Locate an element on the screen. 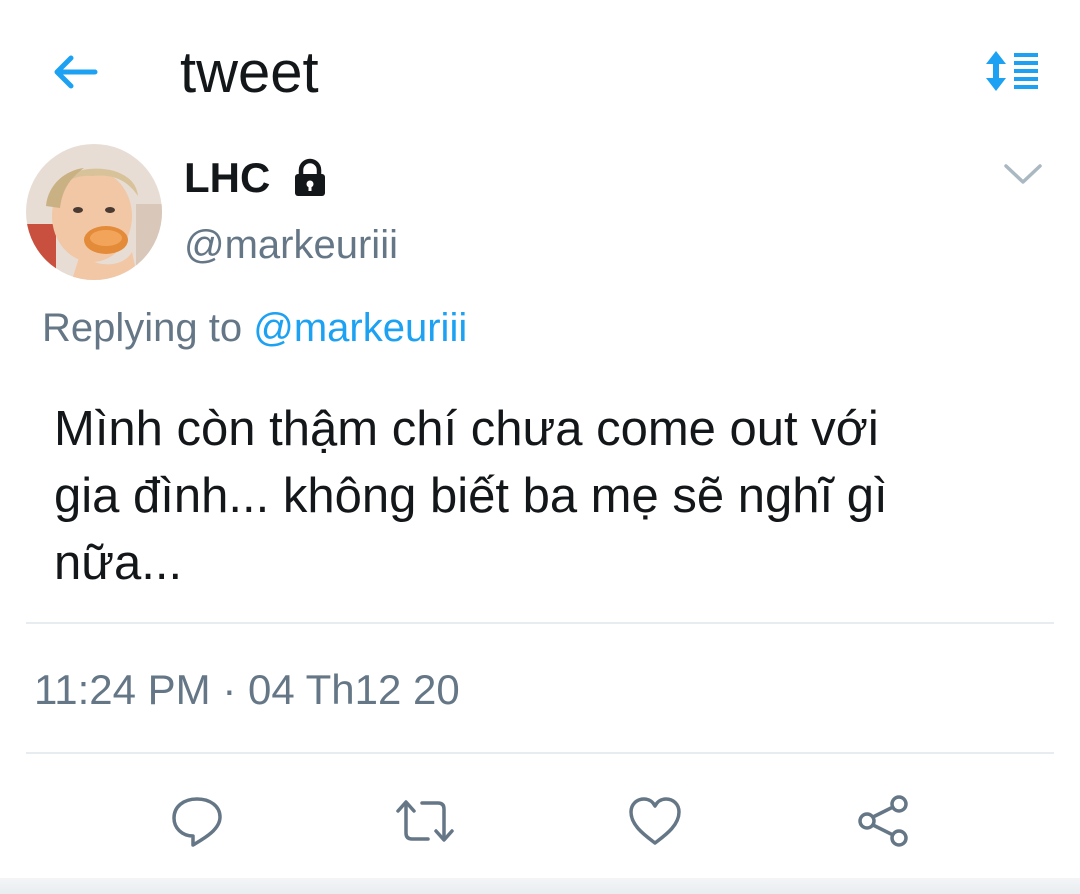 The height and width of the screenshot is (894, 1080). replying-to-label: Replying to is located at coordinates (142, 328).